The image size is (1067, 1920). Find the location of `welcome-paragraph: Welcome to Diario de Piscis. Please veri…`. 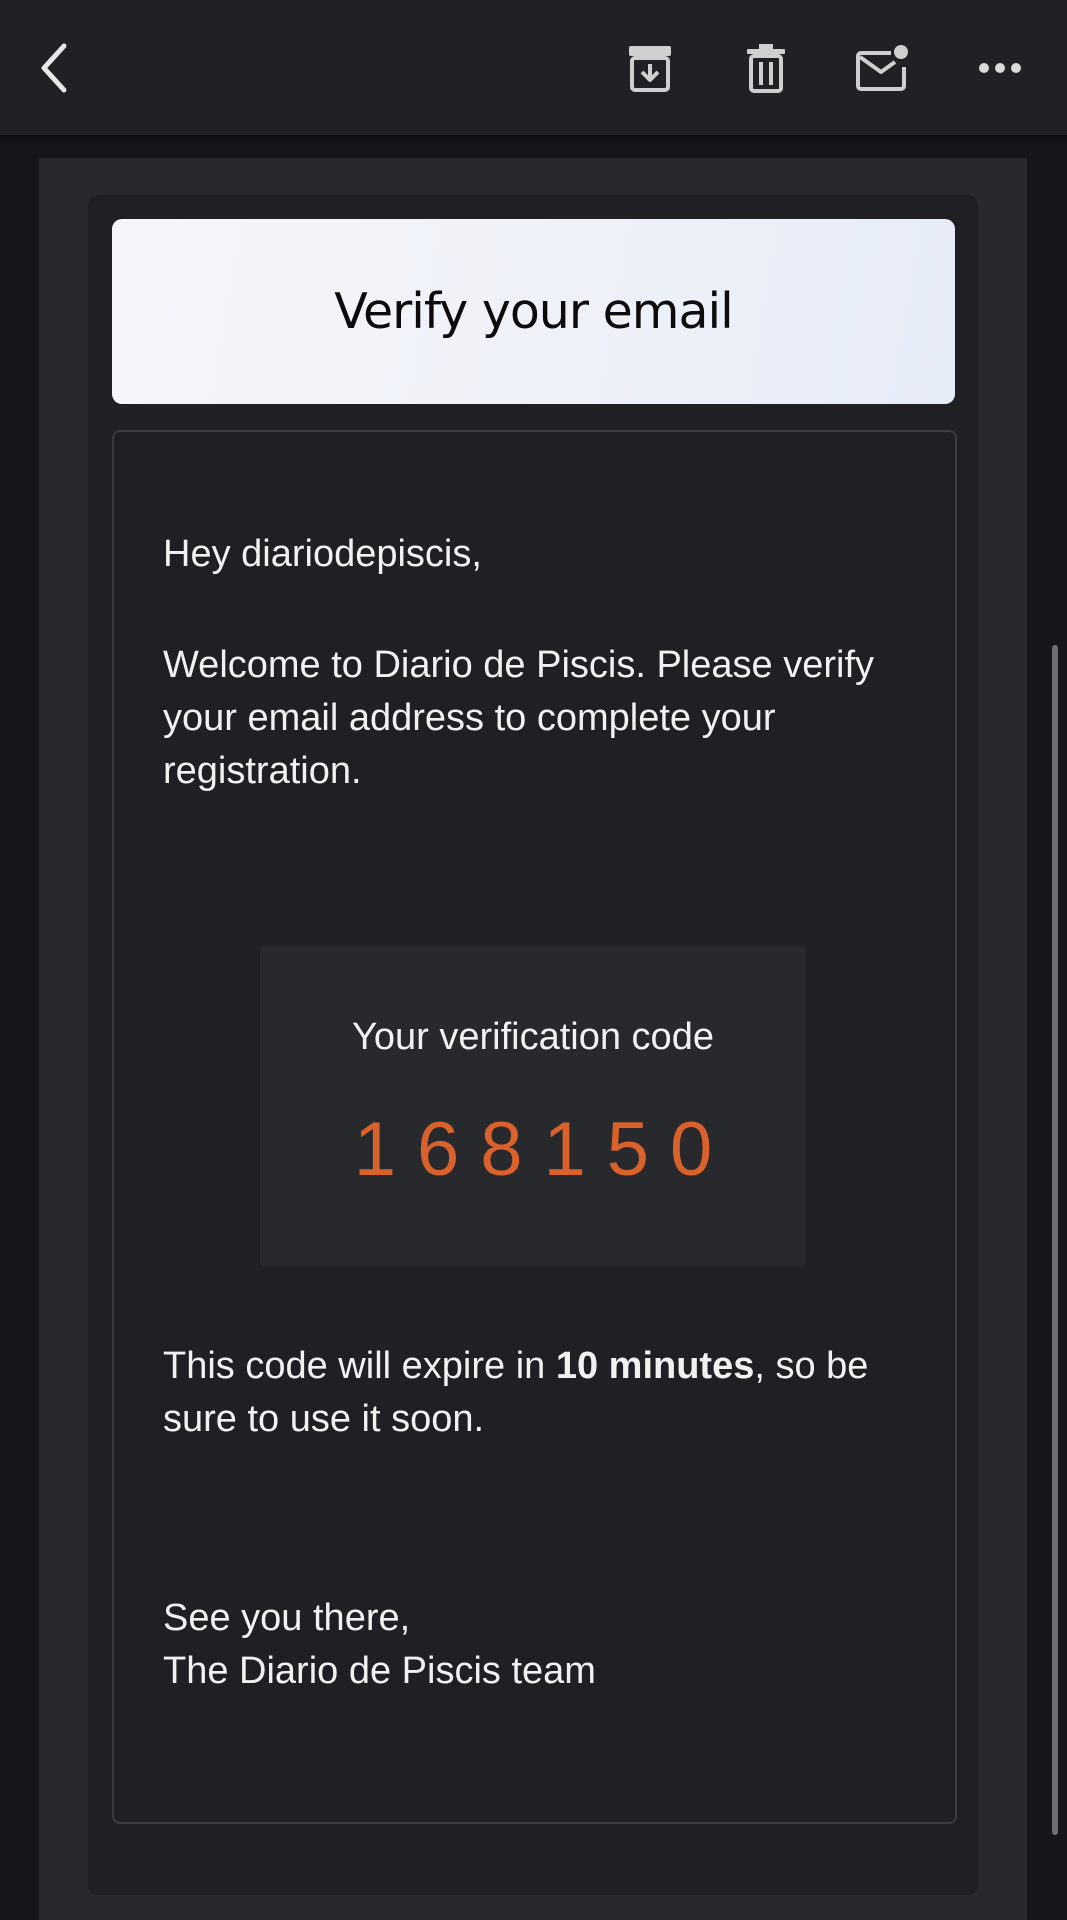

welcome-paragraph: Welcome to Diario de Piscis. Please veri… is located at coordinates (518, 718).